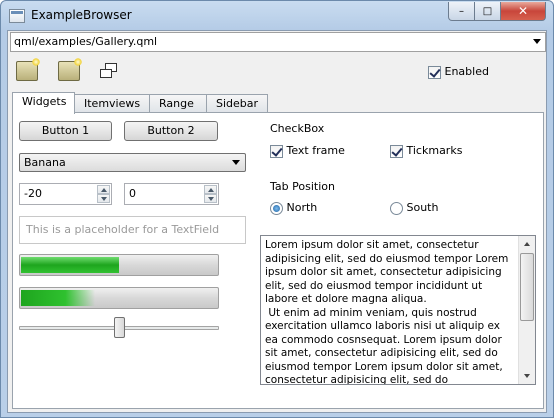 This screenshot has height=418, width=554. I want to click on fruit-combo-value: Banana, so click(45, 162).